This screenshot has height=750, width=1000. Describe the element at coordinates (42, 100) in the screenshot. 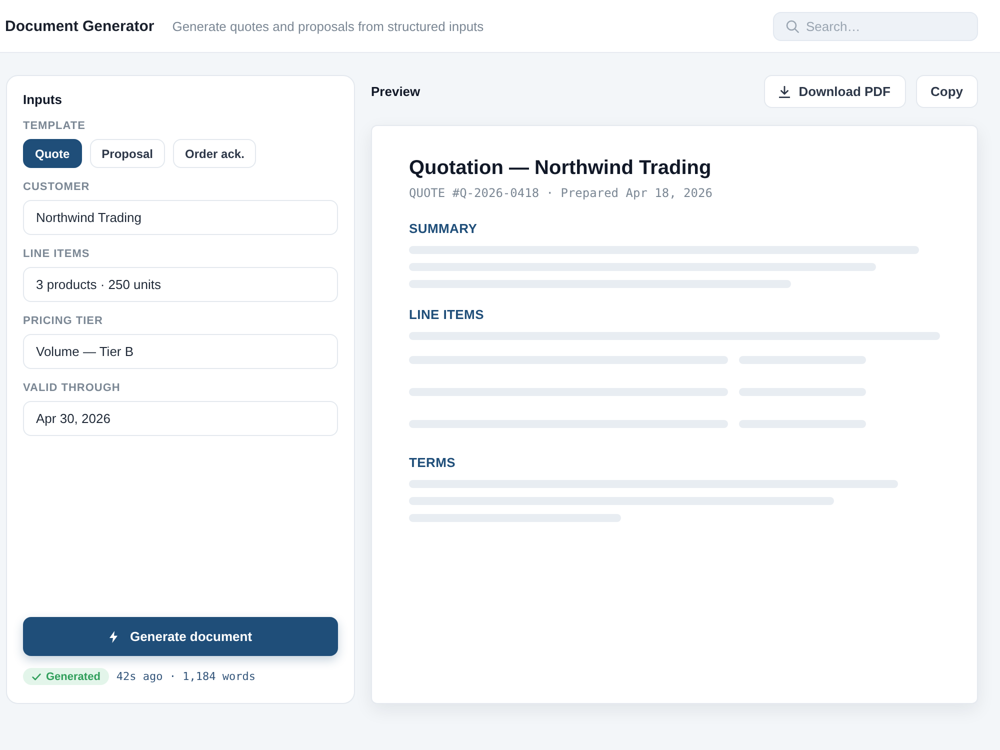

I see `panel-title: Inputs` at that location.